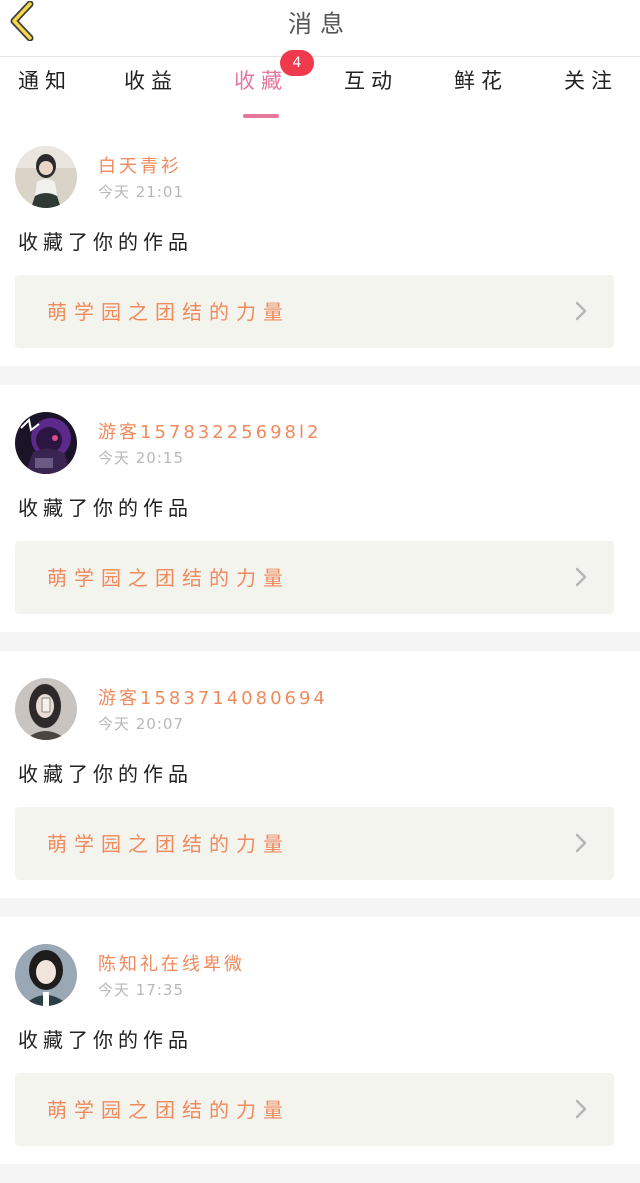 The height and width of the screenshot is (1183, 640). What do you see at coordinates (261, 81) in the screenshot?
I see `tab-label: 收藏` at bounding box center [261, 81].